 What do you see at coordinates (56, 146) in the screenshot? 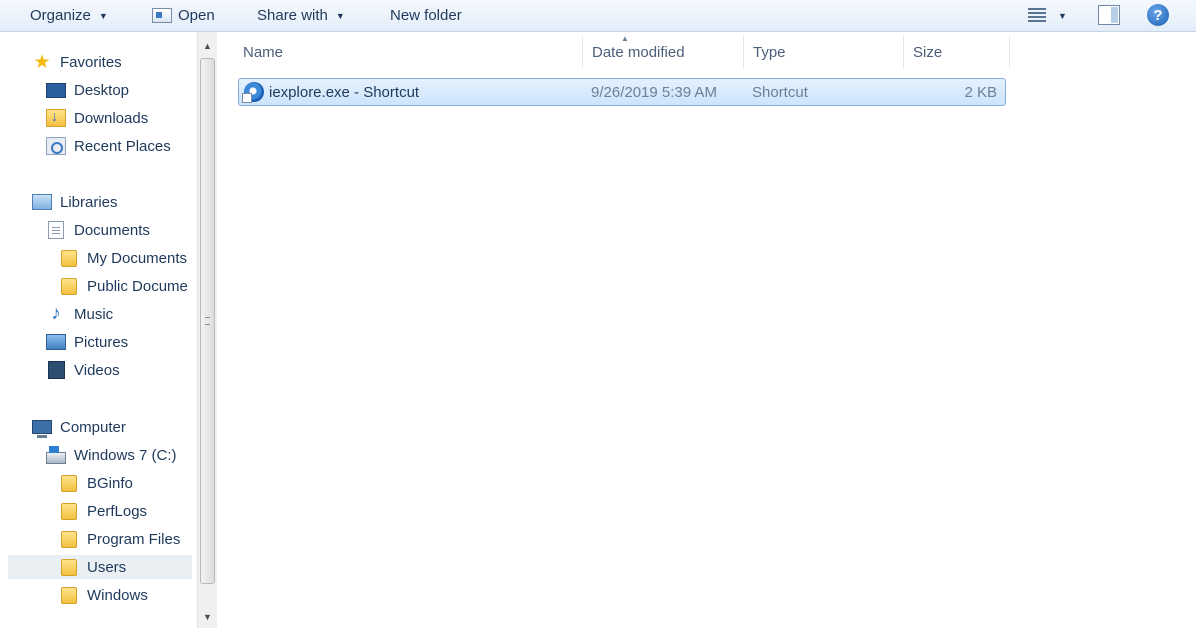
I see `recent-places-icon` at bounding box center [56, 146].